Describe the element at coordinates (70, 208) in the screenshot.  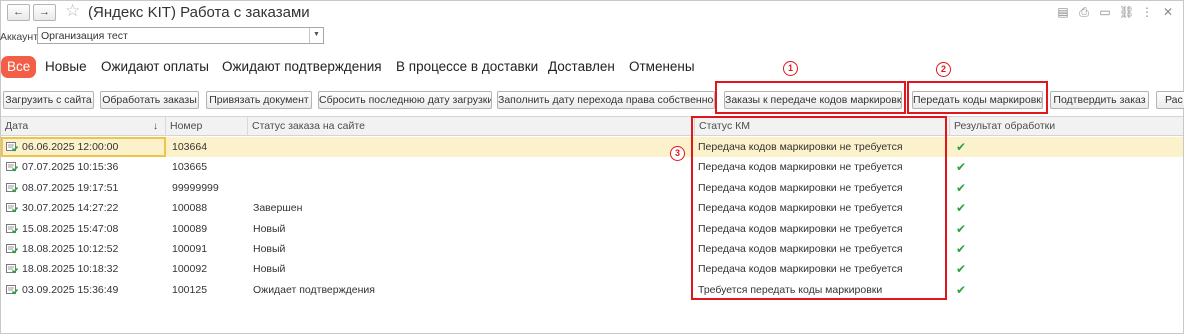
I see `cell-date: 30.07.2025 14:27:22` at that location.